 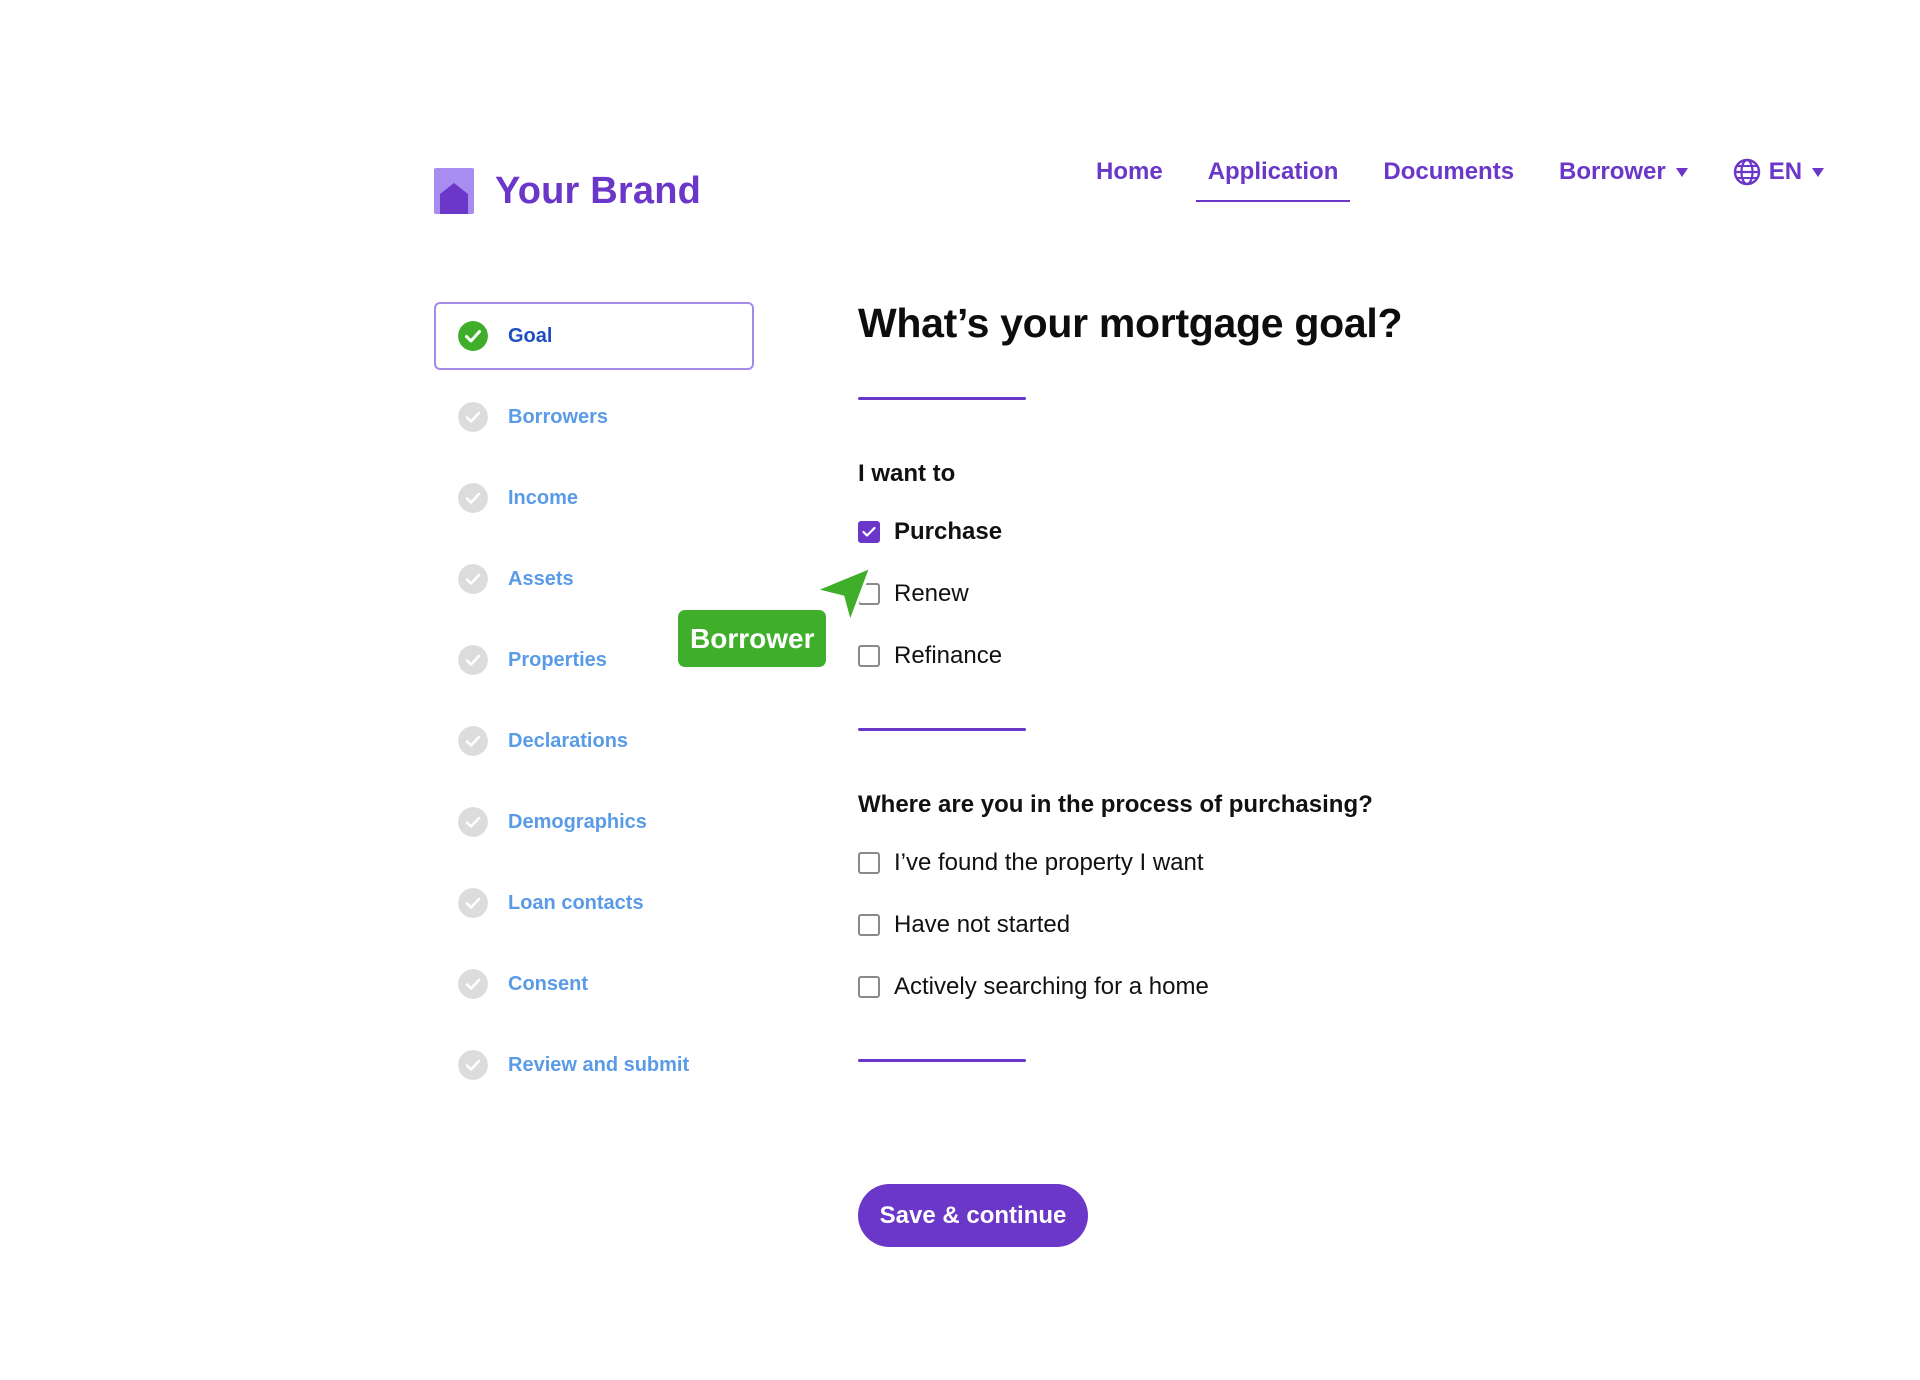 I want to click on step-borrowers: Borrowers, so click(x=594, y=417).